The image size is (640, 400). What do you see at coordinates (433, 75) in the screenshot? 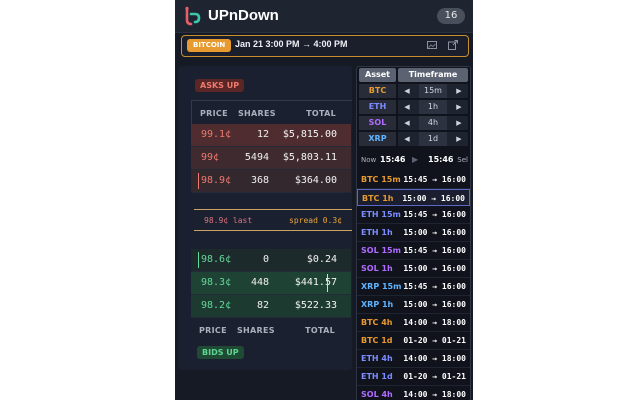
I see `tab-timeframe: Timeframe` at bounding box center [433, 75].